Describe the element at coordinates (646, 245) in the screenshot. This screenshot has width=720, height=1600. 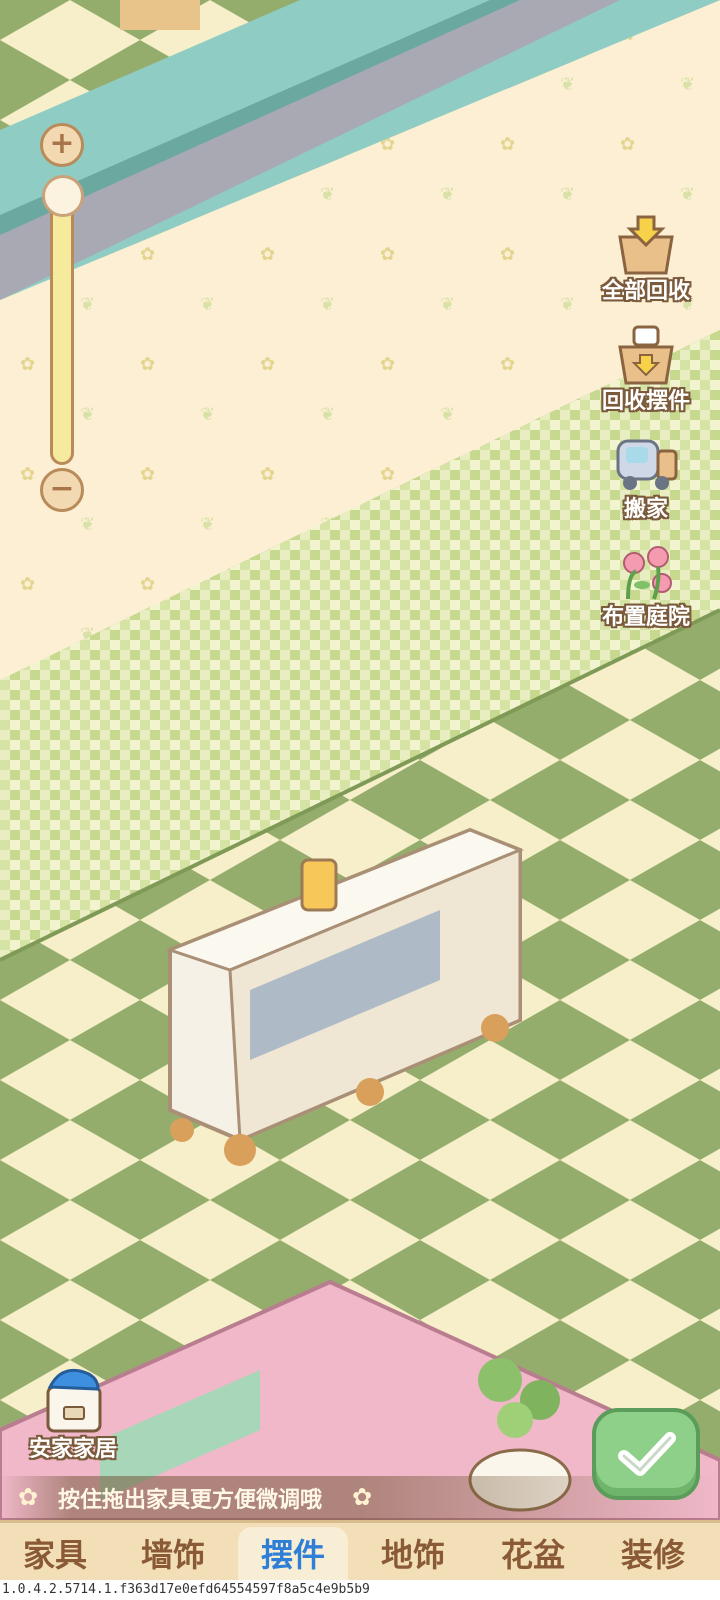
I see `recycle-all-icon` at that location.